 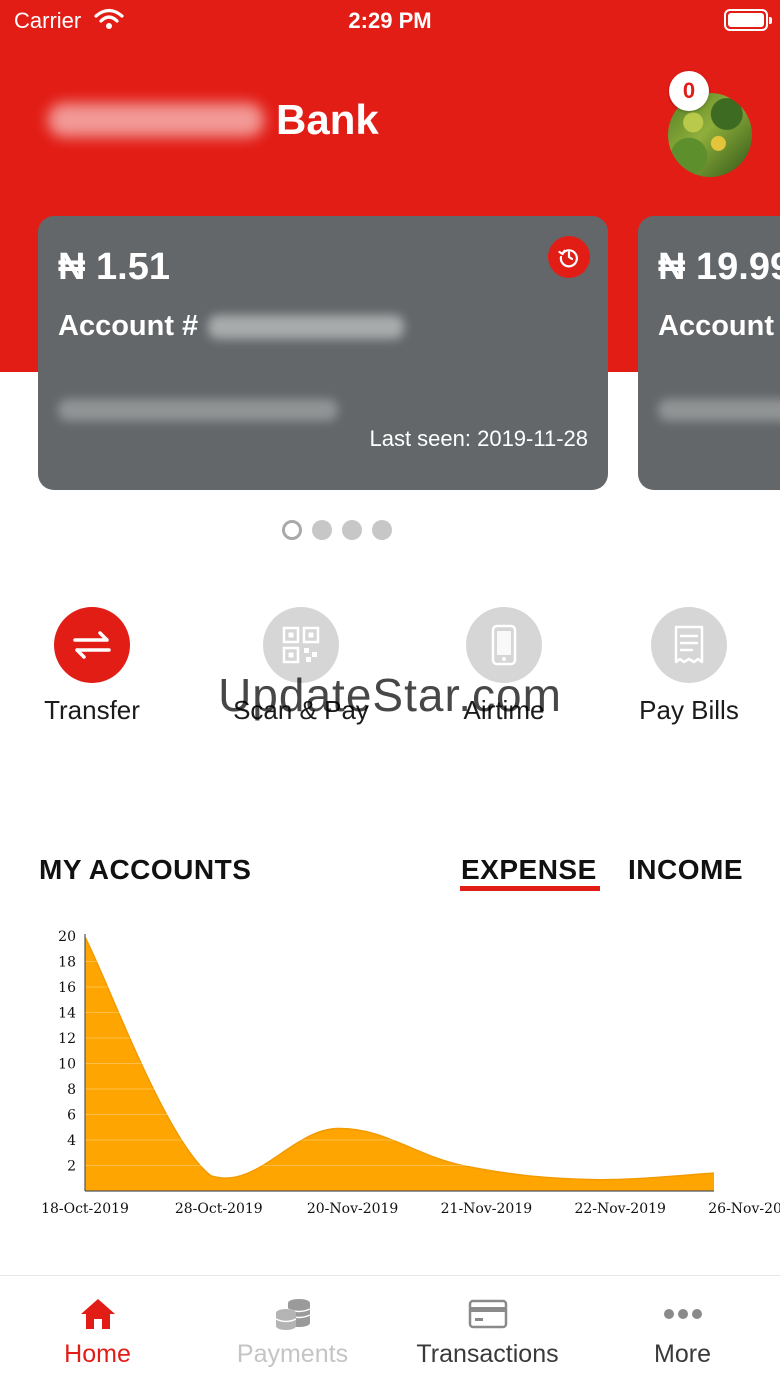 I want to click on x-tick-label: 26-Nov-2019, so click(x=744, y=1209).